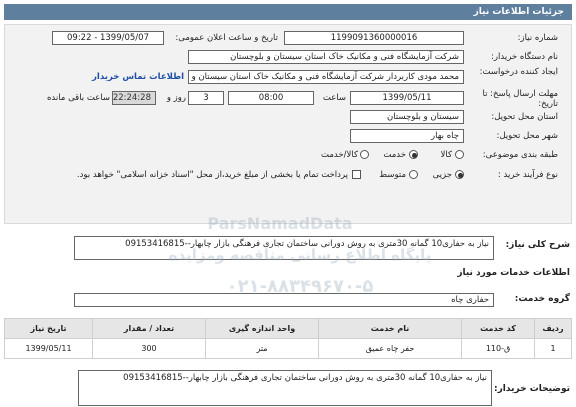 The height and width of the screenshot is (407, 576). What do you see at coordinates (300, 255) in the screenshot?
I see `watermark-line-1: پایگاه اطلاع رسانی مناقصه ومزایده` at bounding box center [300, 255].